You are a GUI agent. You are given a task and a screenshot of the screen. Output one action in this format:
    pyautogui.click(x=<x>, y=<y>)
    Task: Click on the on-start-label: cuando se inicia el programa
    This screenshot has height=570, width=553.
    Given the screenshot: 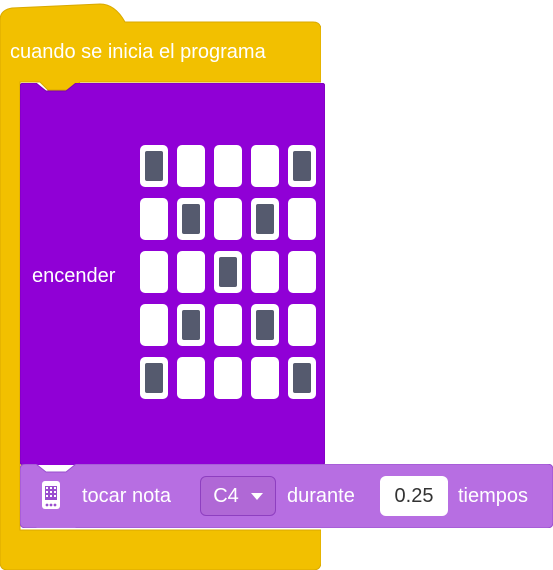 What is the action you would take?
    pyautogui.click(x=138, y=52)
    